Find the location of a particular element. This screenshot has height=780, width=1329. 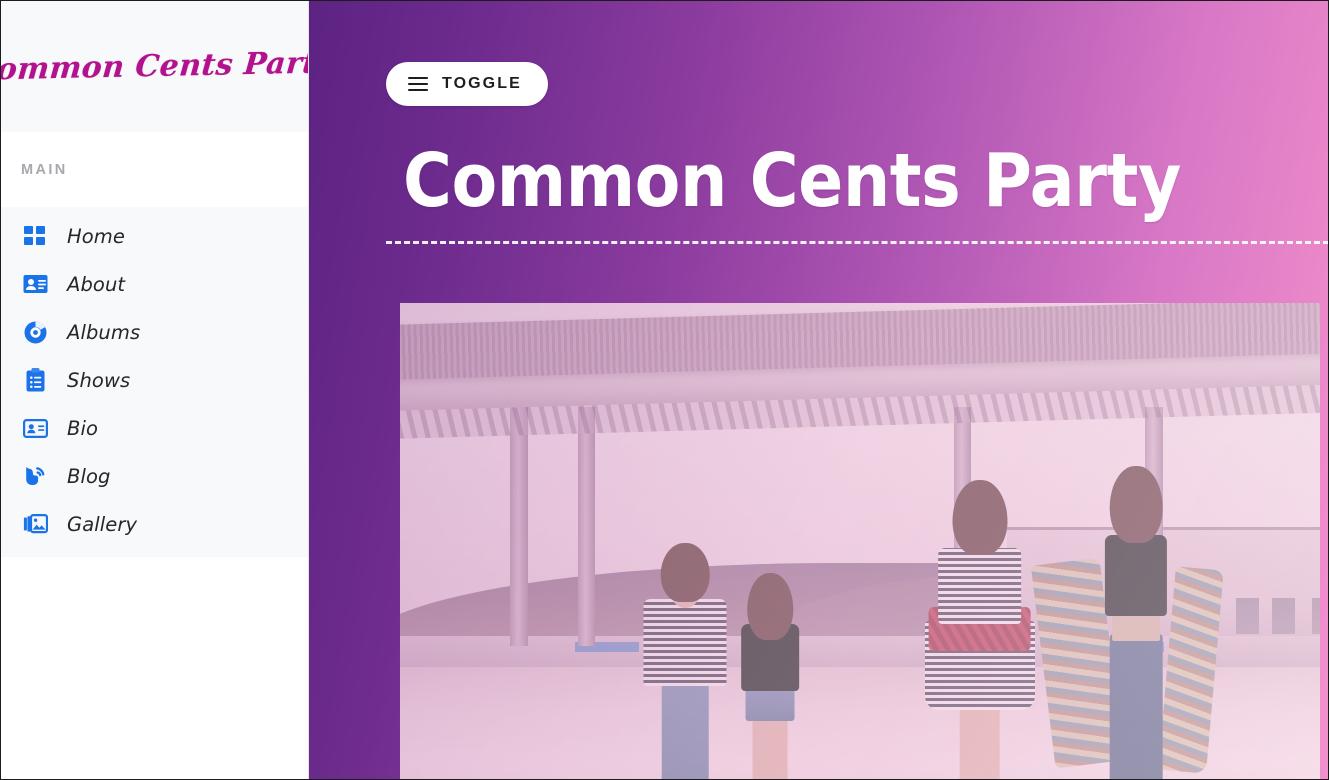

sidebar-item-label: About is located at coordinates (96, 284).